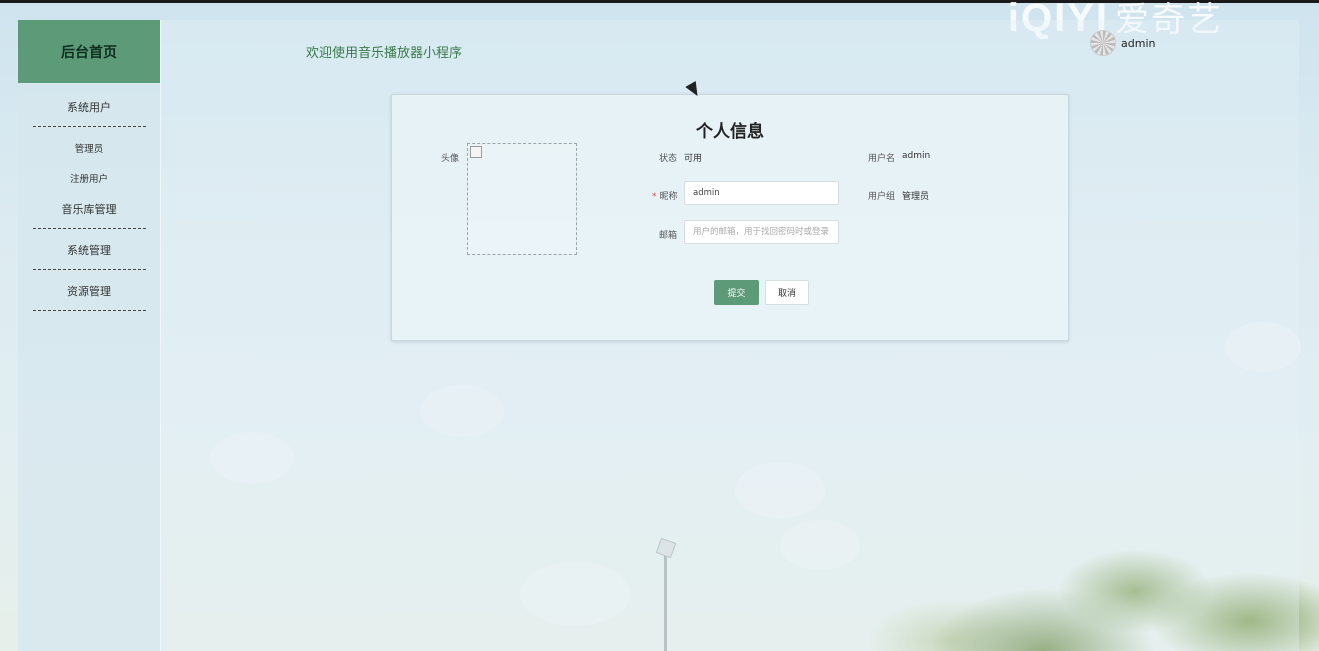  I want to click on submit-button: 提交, so click(736, 292).